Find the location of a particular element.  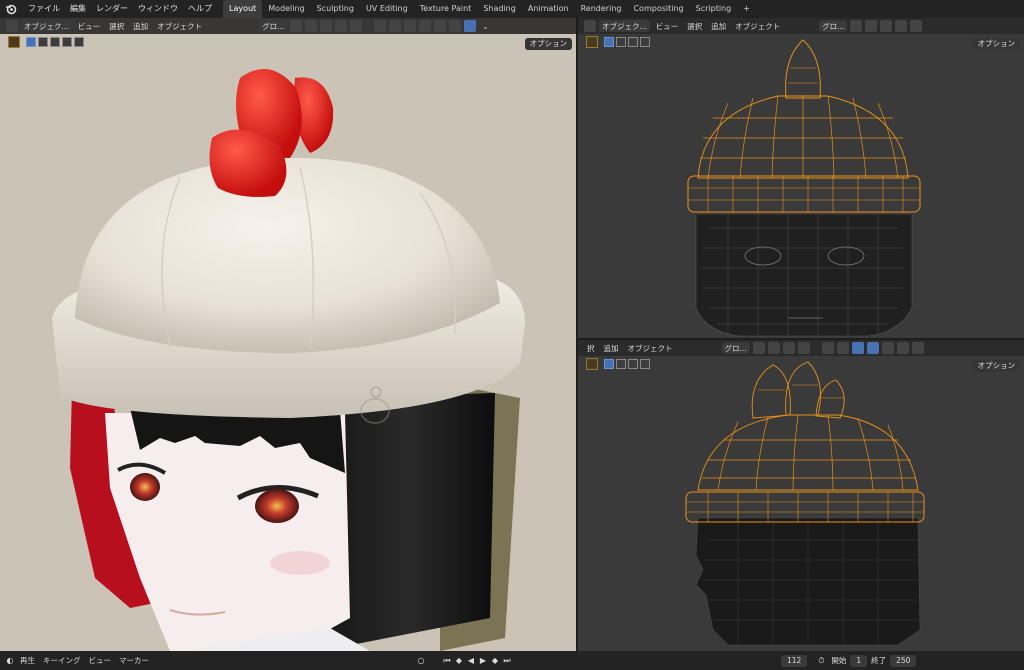

rendered-shading-icon is located at coordinates (470, 26).